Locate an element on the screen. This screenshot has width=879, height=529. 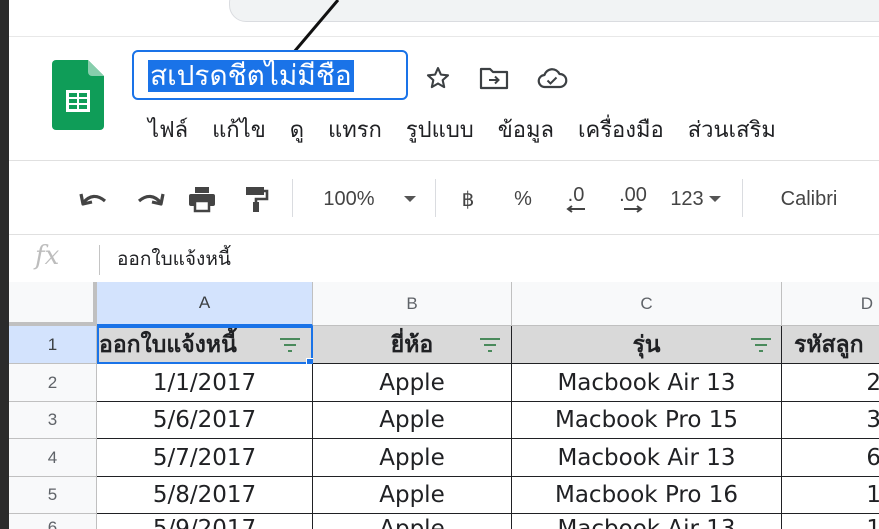
select-all-corner is located at coordinates (53, 304).